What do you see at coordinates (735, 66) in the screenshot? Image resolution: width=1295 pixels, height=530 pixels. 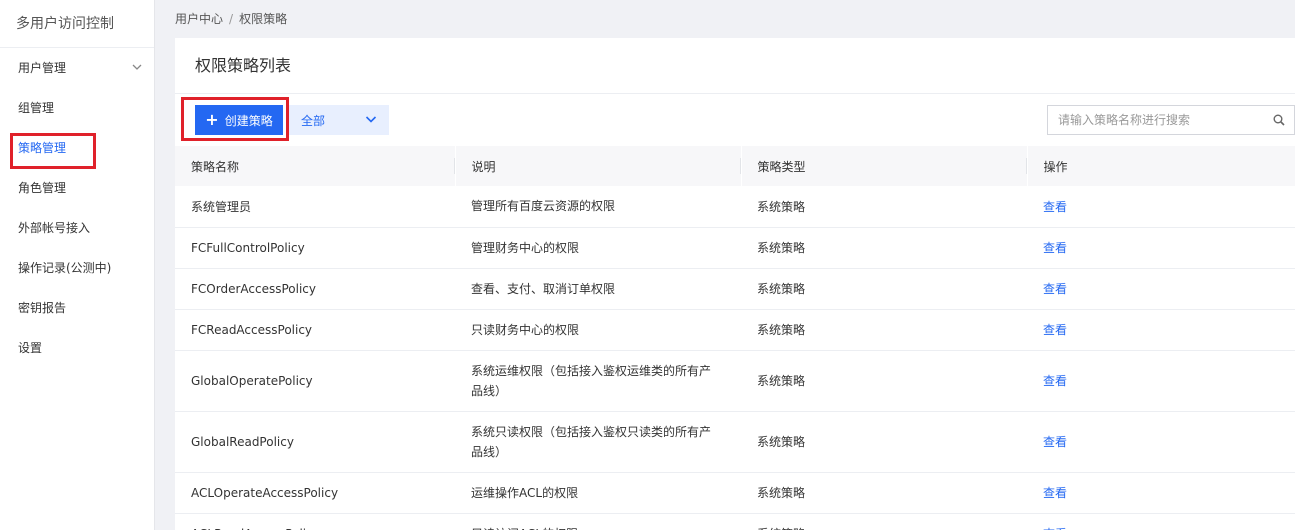 I see `page-title: 权限策略列表` at bounding box center [735, 66].